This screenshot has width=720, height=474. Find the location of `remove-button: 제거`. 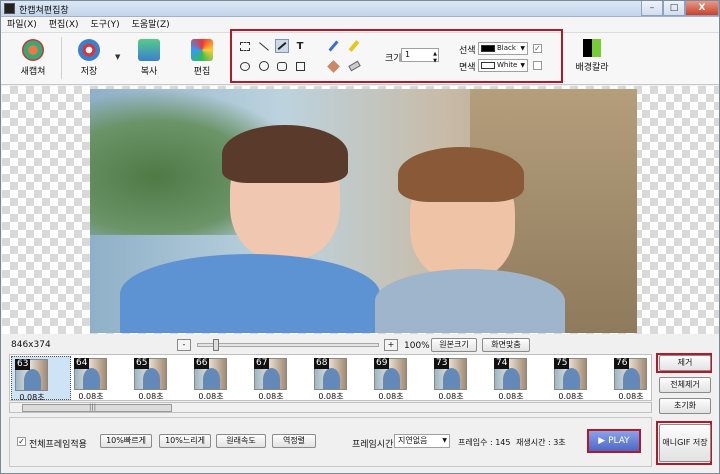

remove-button: 제거 is located at coordinates (685, 363).